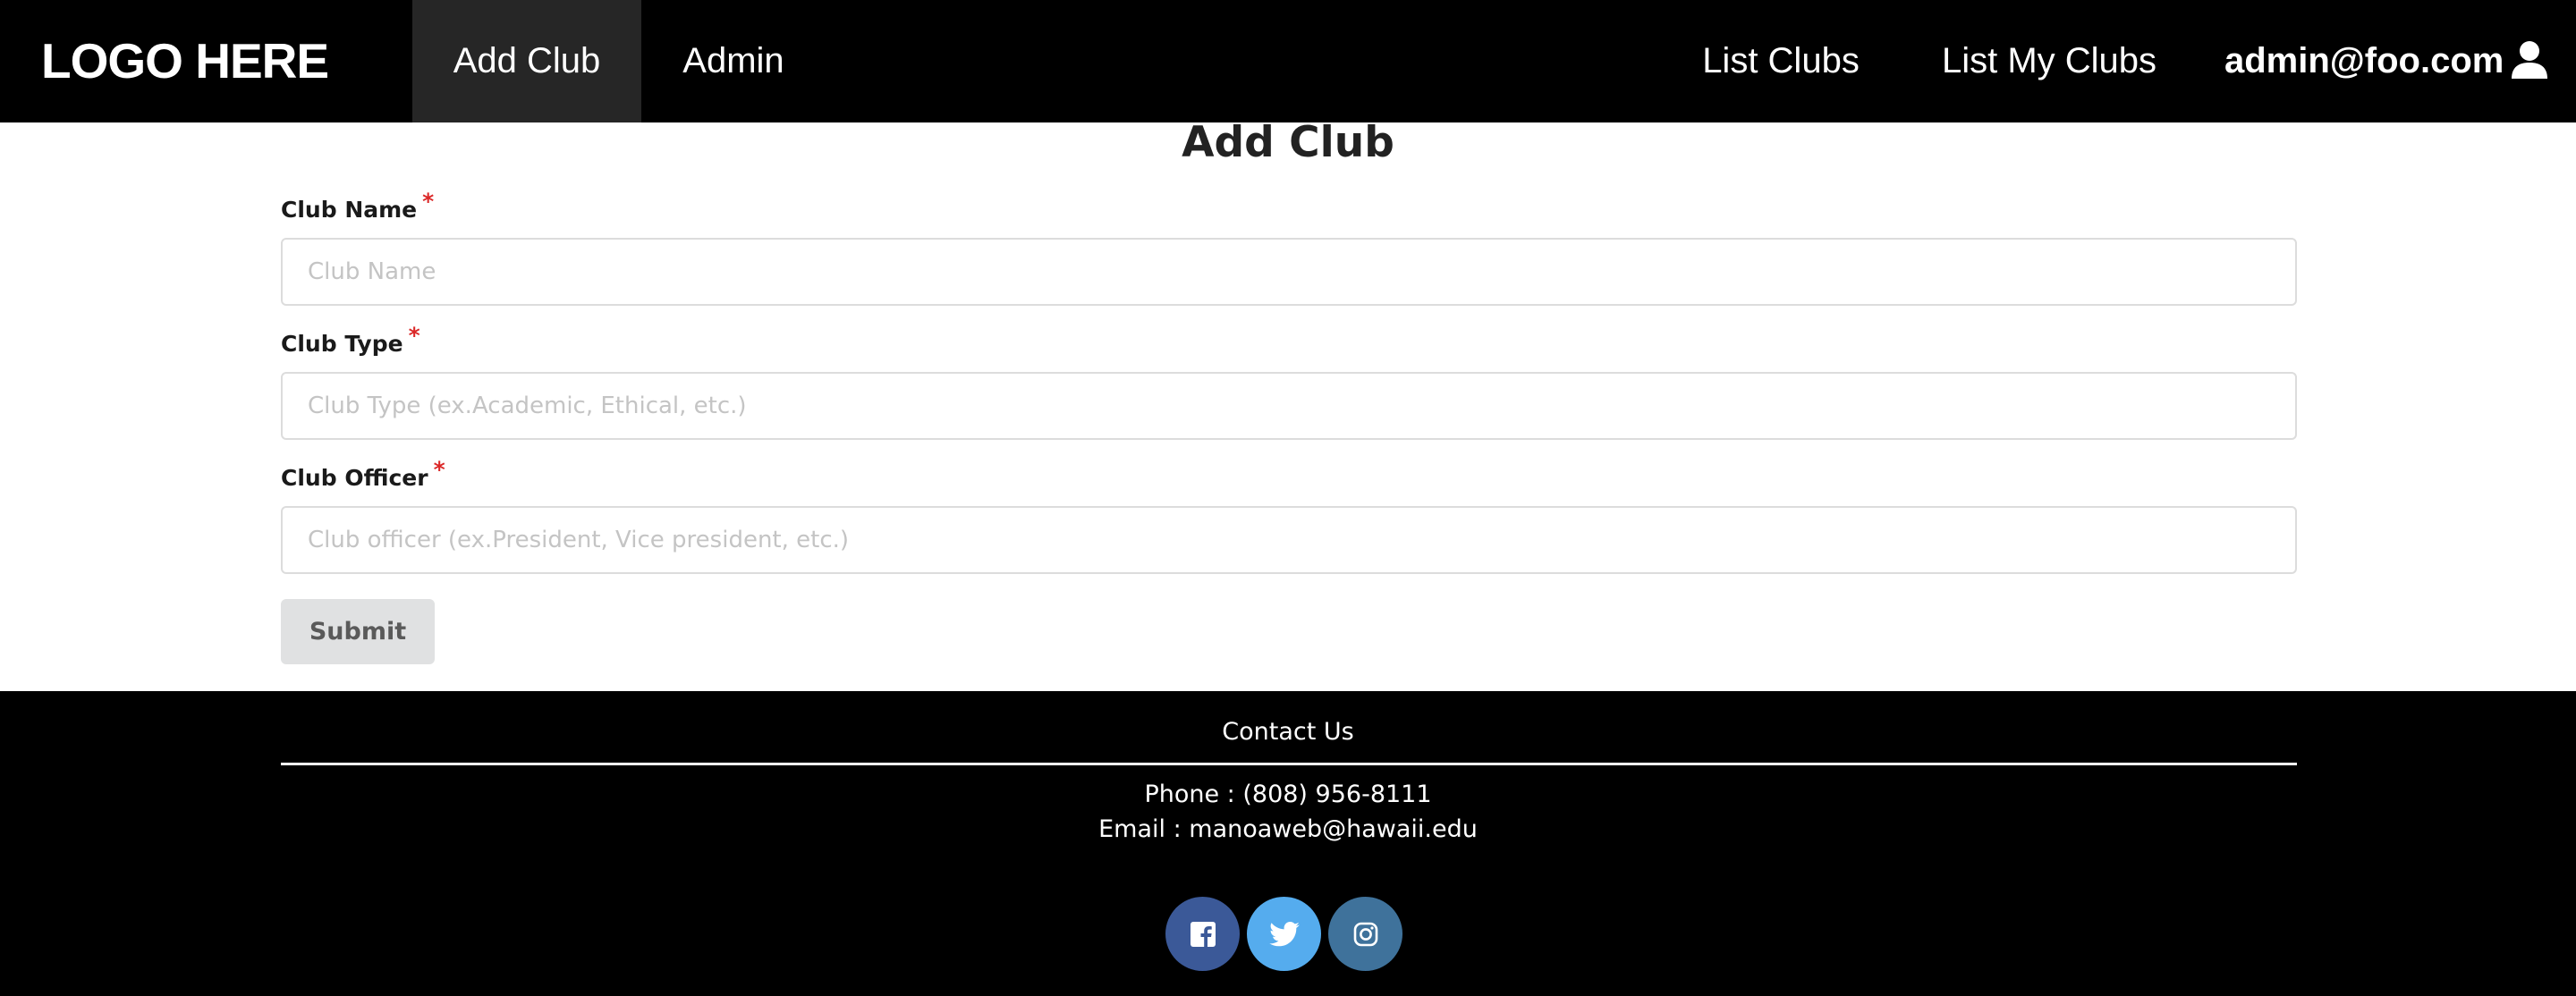 This screenshot has height=996, width=2576. Describe the element at coordinates (342, 344) in the screenshot. I see `club-type-label-text: Club Type` at that location.